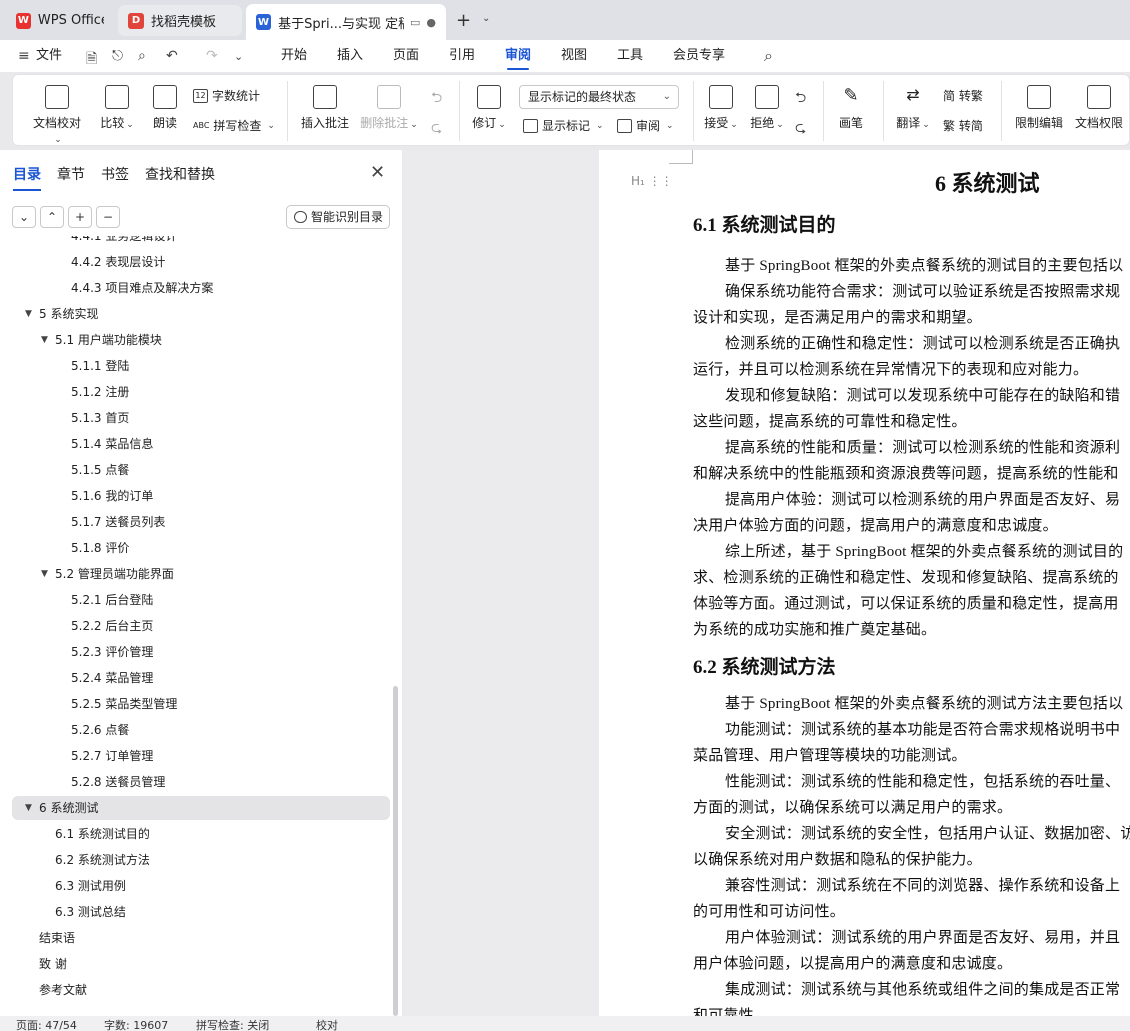 The image size is (1130, 1031). I want to click on menu-insert: 插入, so click(350, 56).